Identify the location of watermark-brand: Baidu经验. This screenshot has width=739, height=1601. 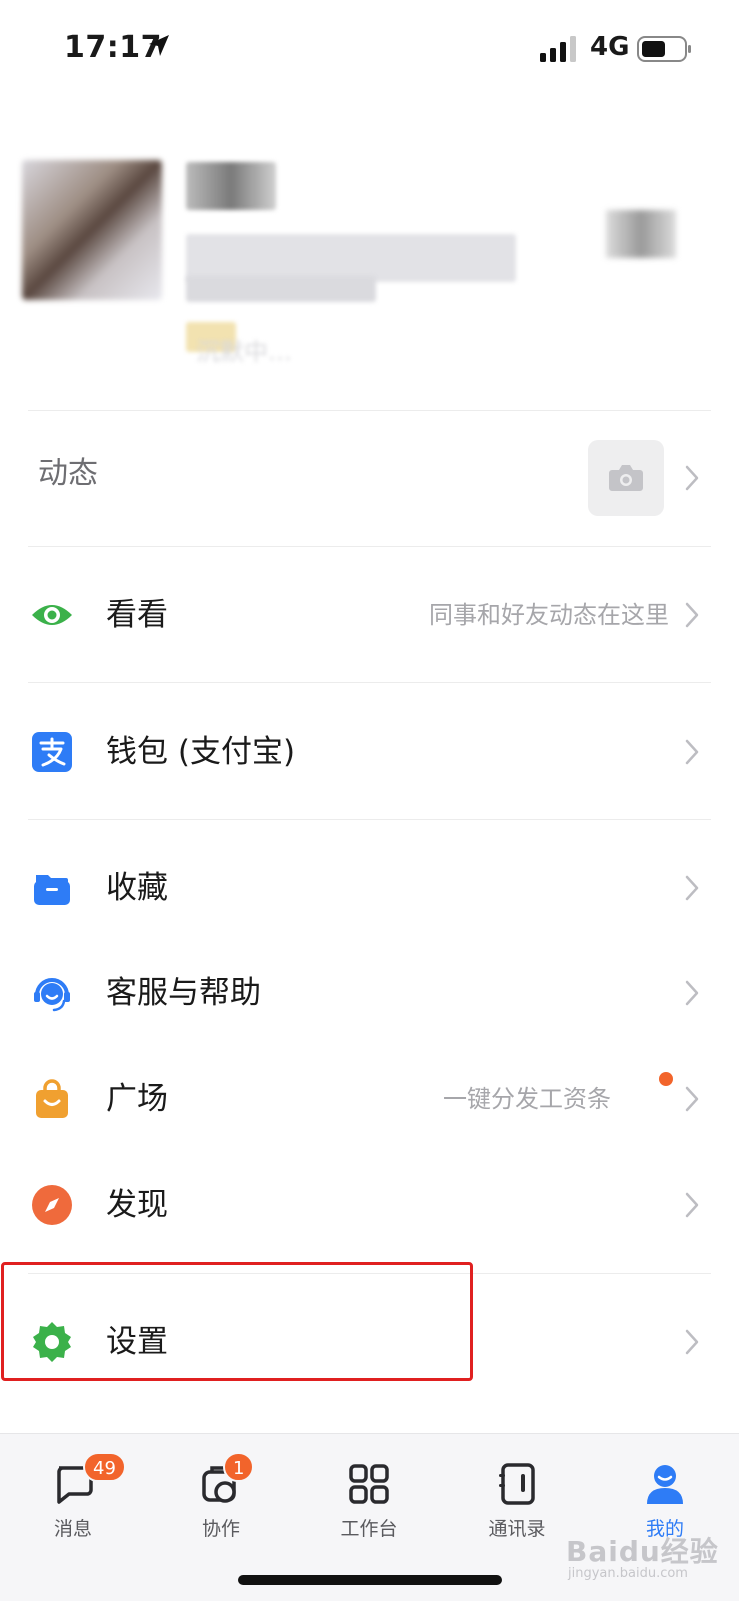
(642, 1551).